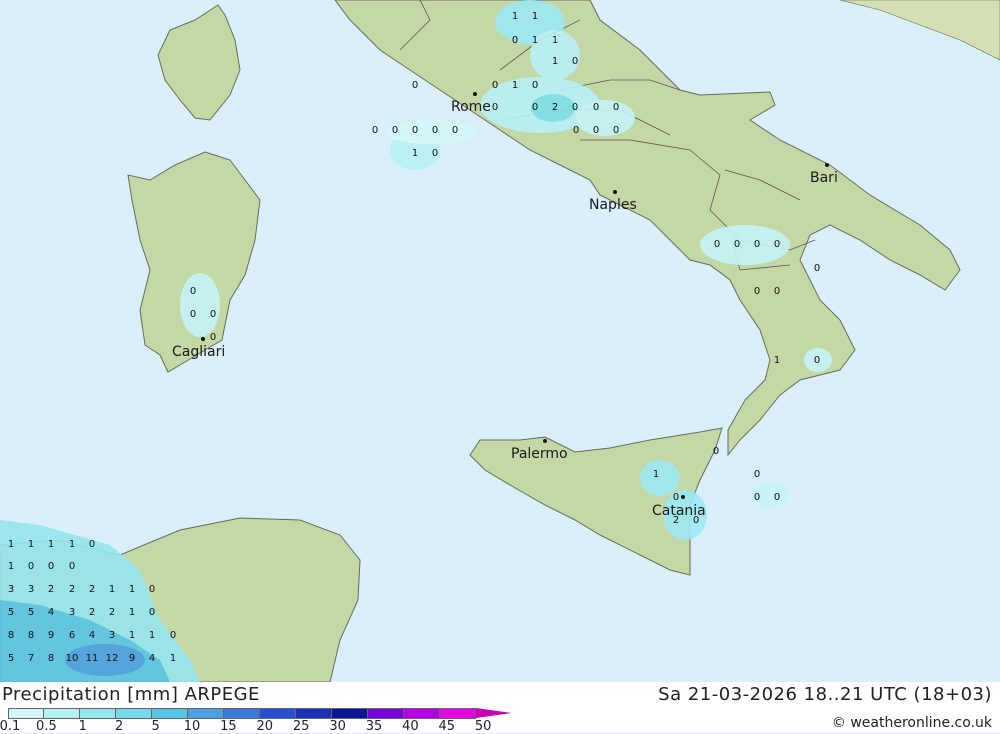 The height and width of the screenshot is (734, 1000). I want to click on city-dot-naples, so click(615, 192).